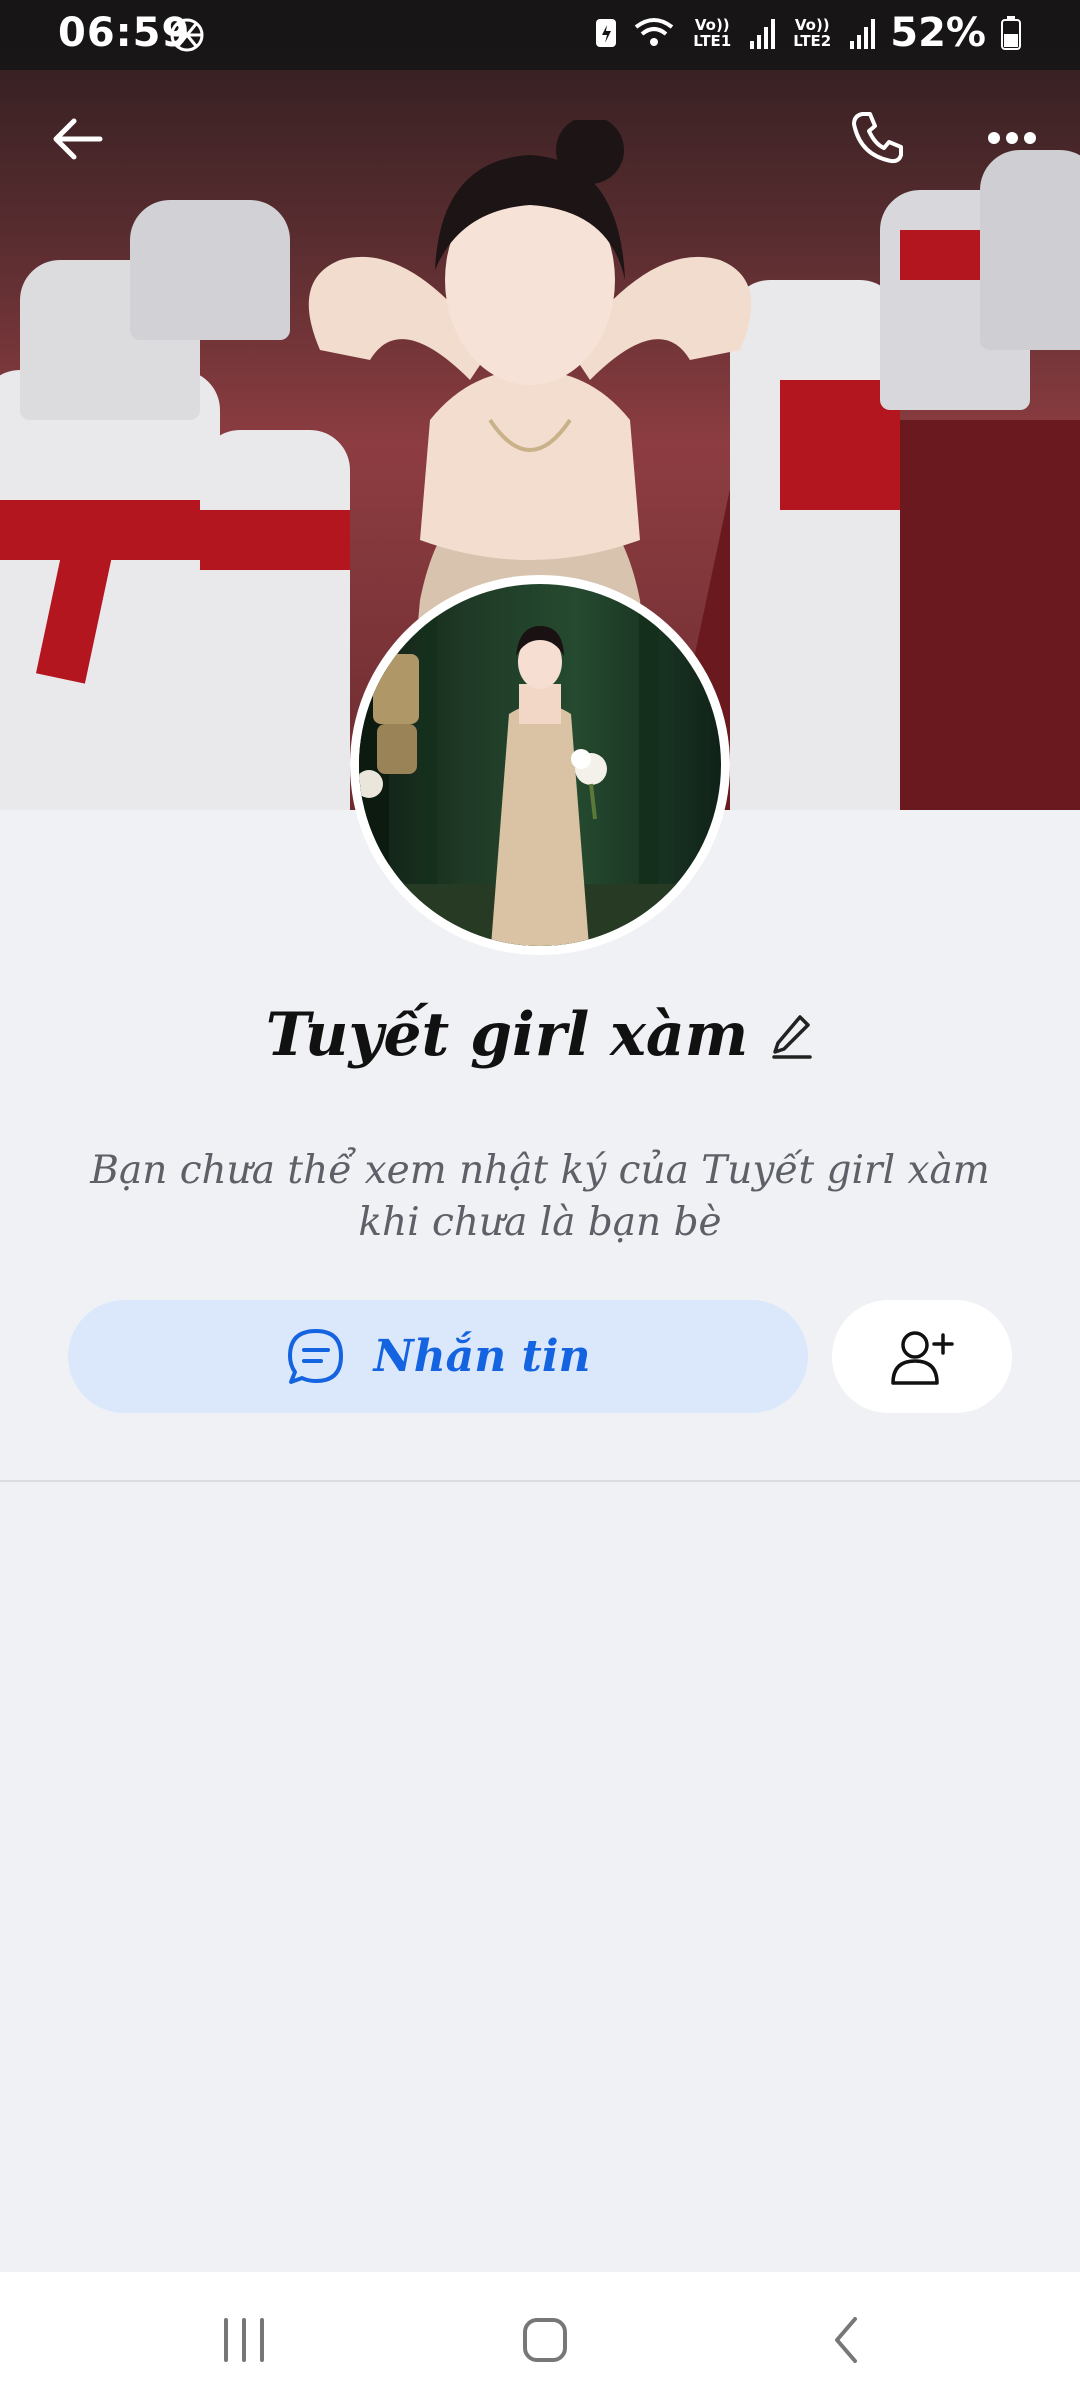 The height and width of the screenshot is (2408, 1080). I want to click on recents-icon, so click(244, 2340).